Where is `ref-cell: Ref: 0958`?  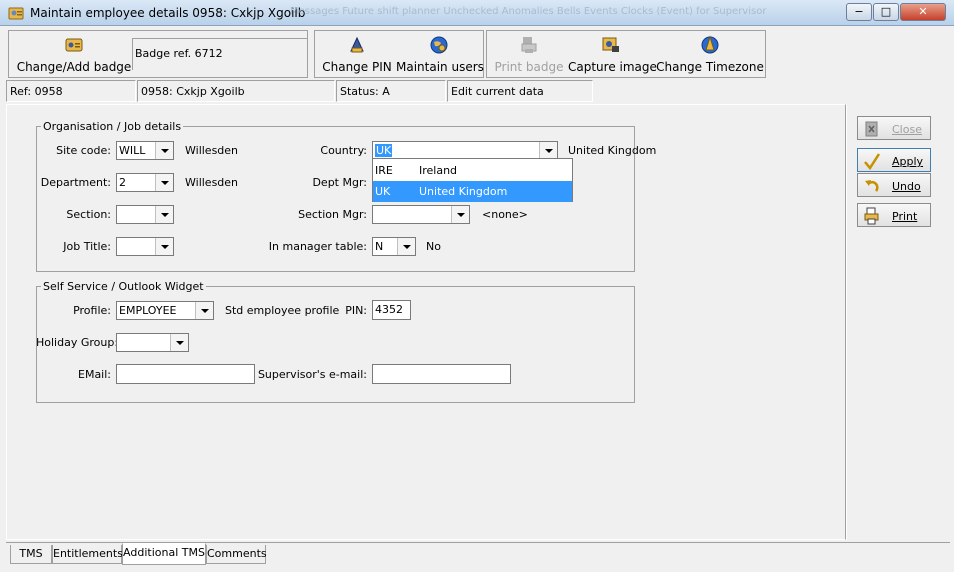 ref-cell: Ref: 0958 is located at coordinates (71, 91).